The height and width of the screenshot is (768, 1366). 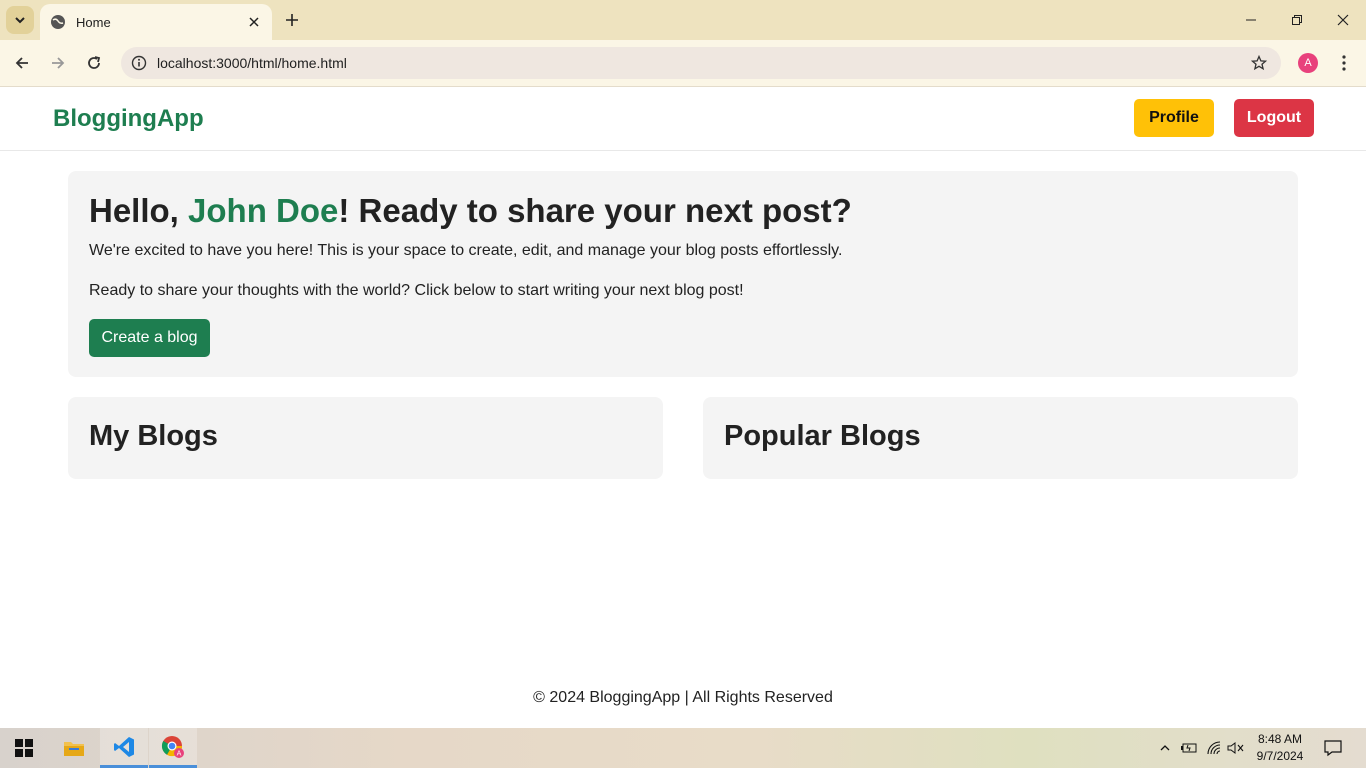 What do you see at coordinates (1236, 748) in the screenshot?
I see `volume-muted-icon` at bounding box center [1236, 748].